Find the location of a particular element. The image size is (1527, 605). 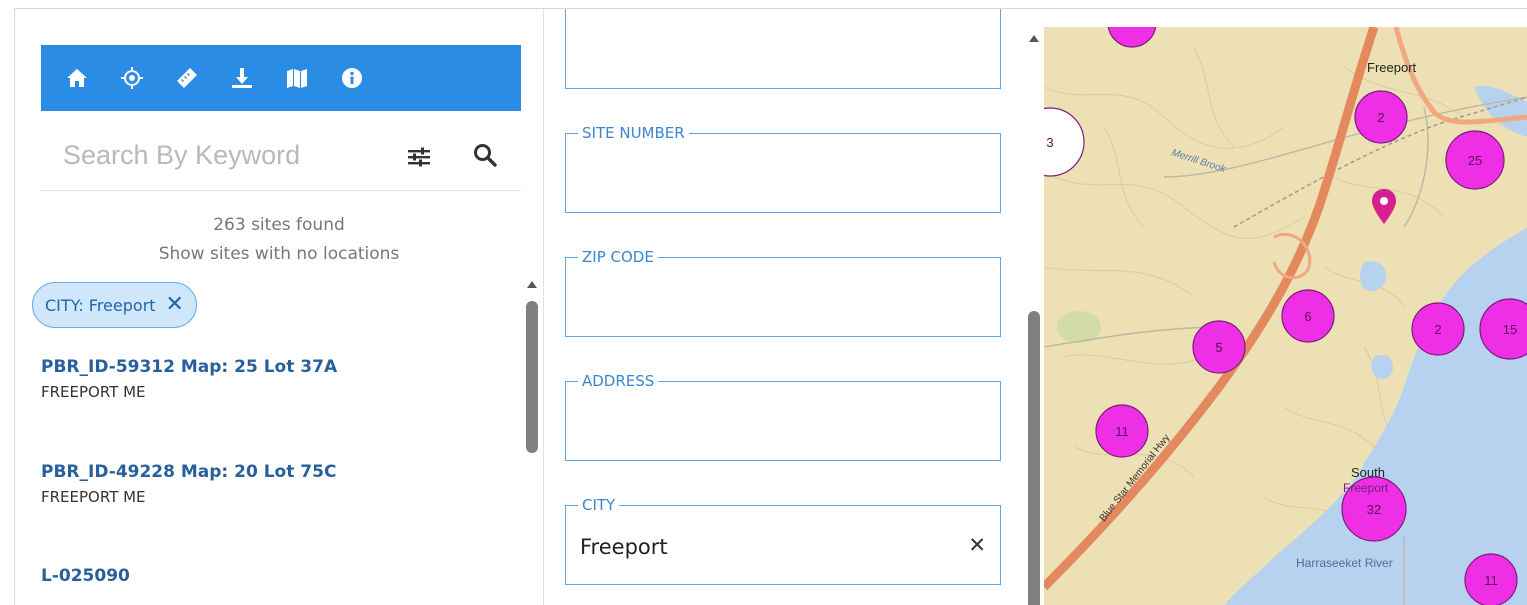

site-number-input is located at coordinates (770, 175).